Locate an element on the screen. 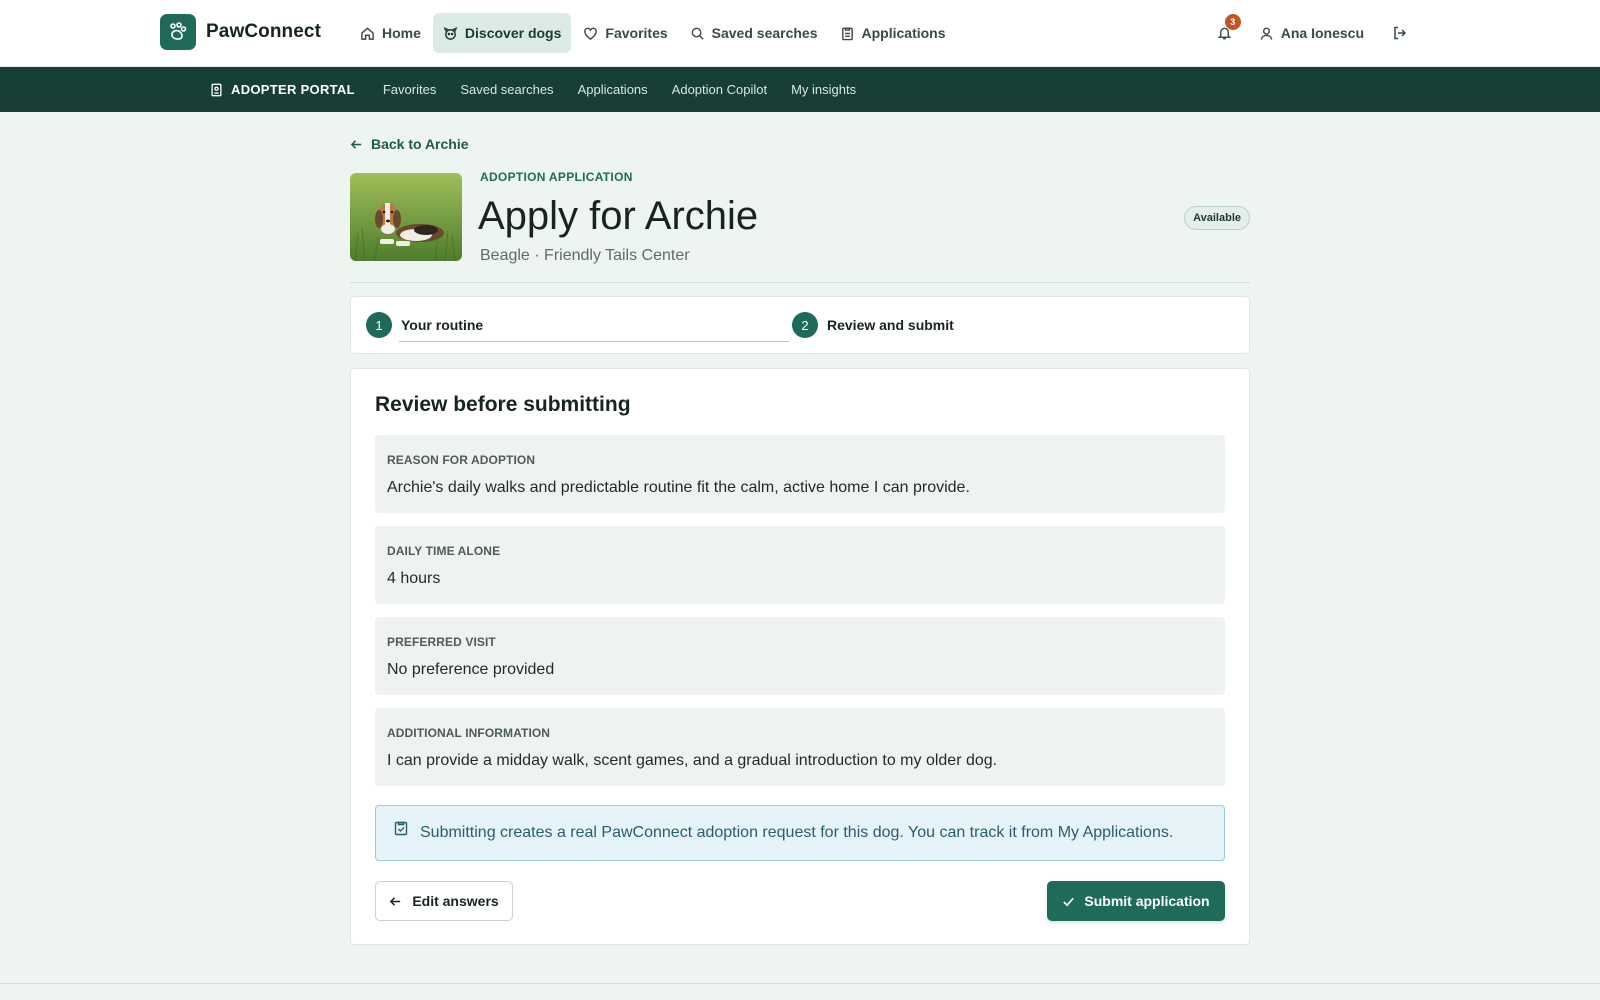 The width and height of the screenshot is (1600, 1000). step-number: 2 is located at coordinates (805, 325).